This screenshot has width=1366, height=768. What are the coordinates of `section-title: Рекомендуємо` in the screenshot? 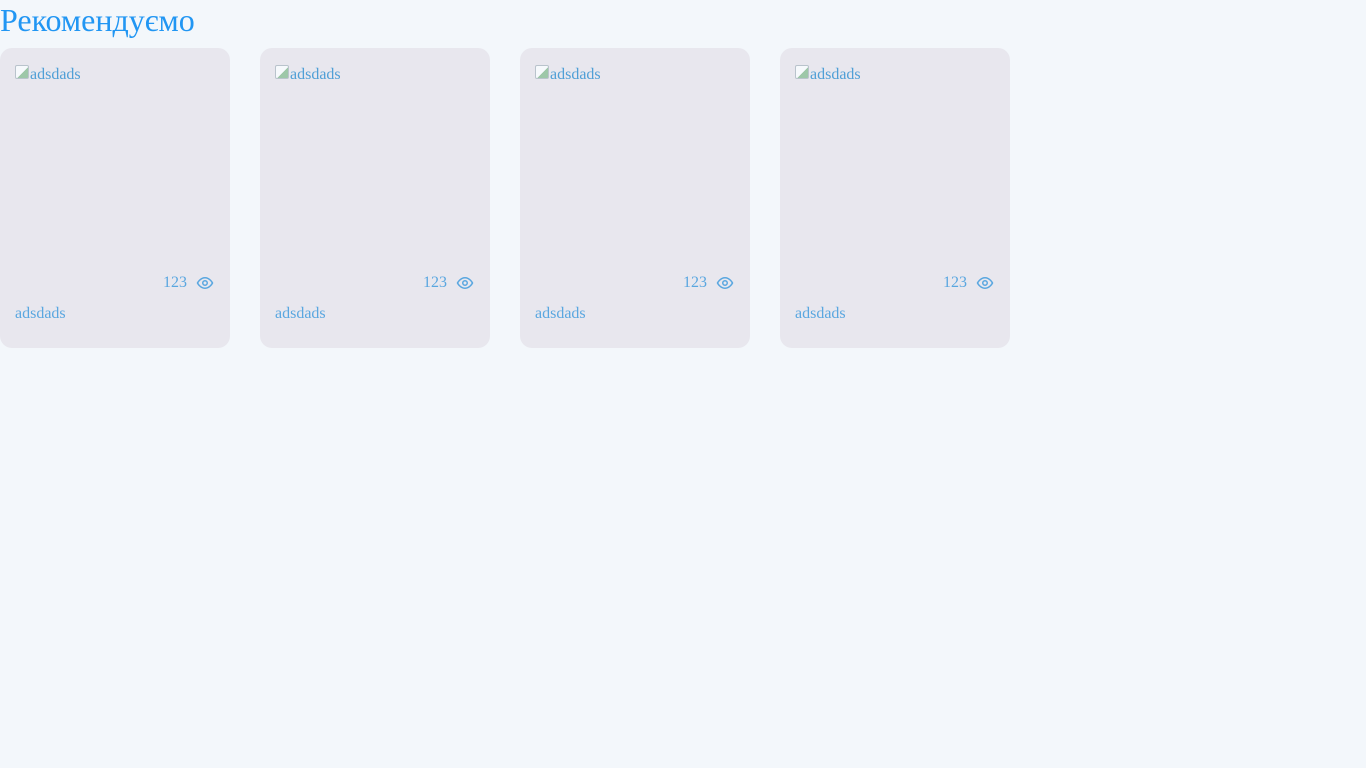 It's located at (97, 20).